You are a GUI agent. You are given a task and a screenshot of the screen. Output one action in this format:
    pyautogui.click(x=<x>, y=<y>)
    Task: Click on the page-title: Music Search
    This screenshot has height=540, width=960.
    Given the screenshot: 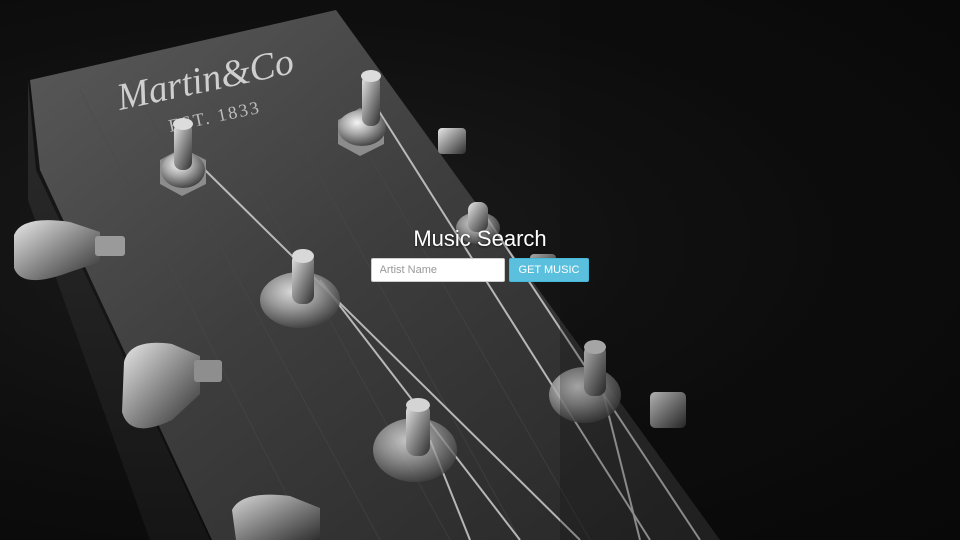 What is the action you would take?
    pyautogui.click(x=480, y=238)
    